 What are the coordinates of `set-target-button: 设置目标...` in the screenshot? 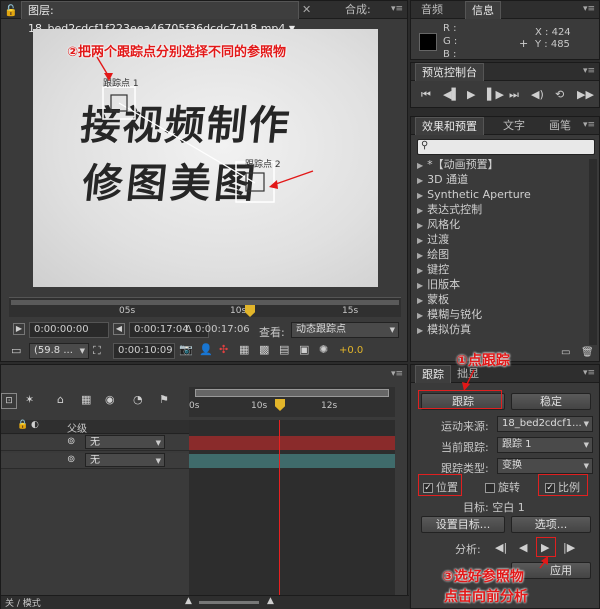 It's located at (463, 524).